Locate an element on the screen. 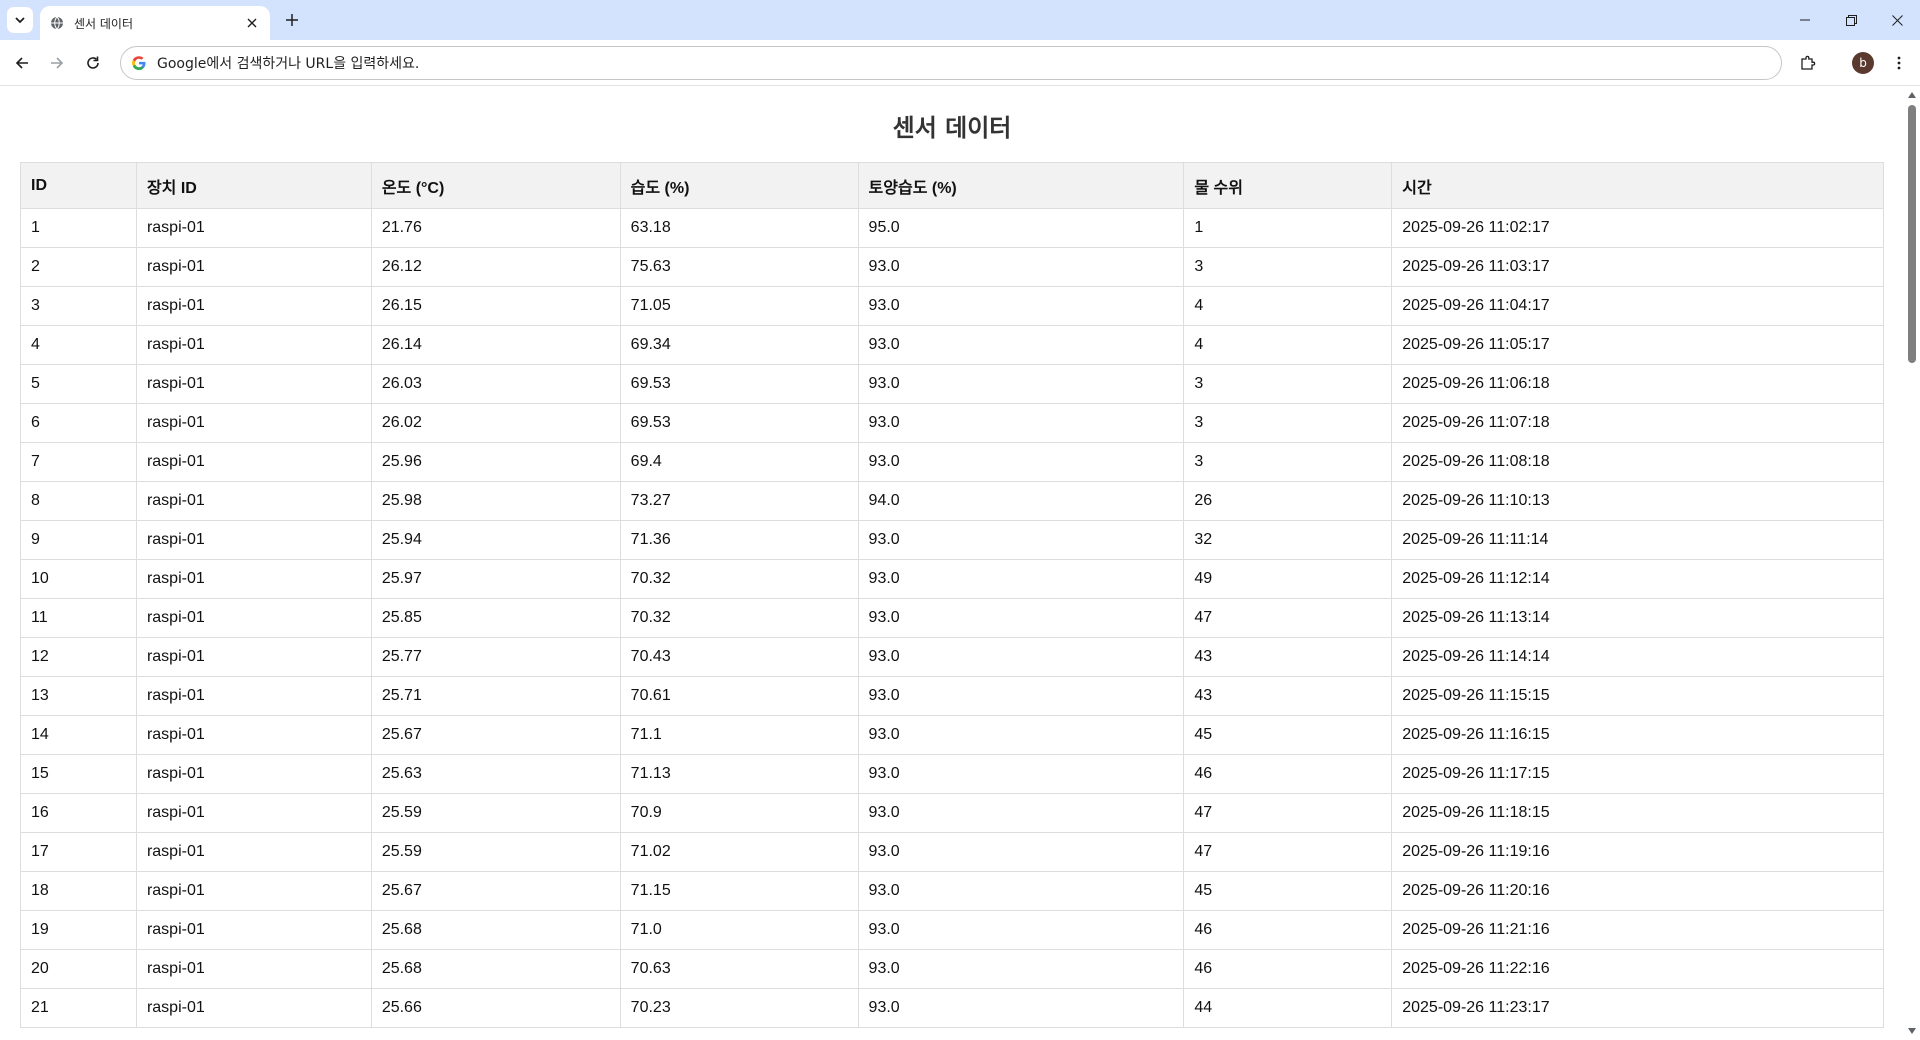 This screenshot has width=1920, height=1040. cell-water-level: 47 is located at coordinates (1288, 618).